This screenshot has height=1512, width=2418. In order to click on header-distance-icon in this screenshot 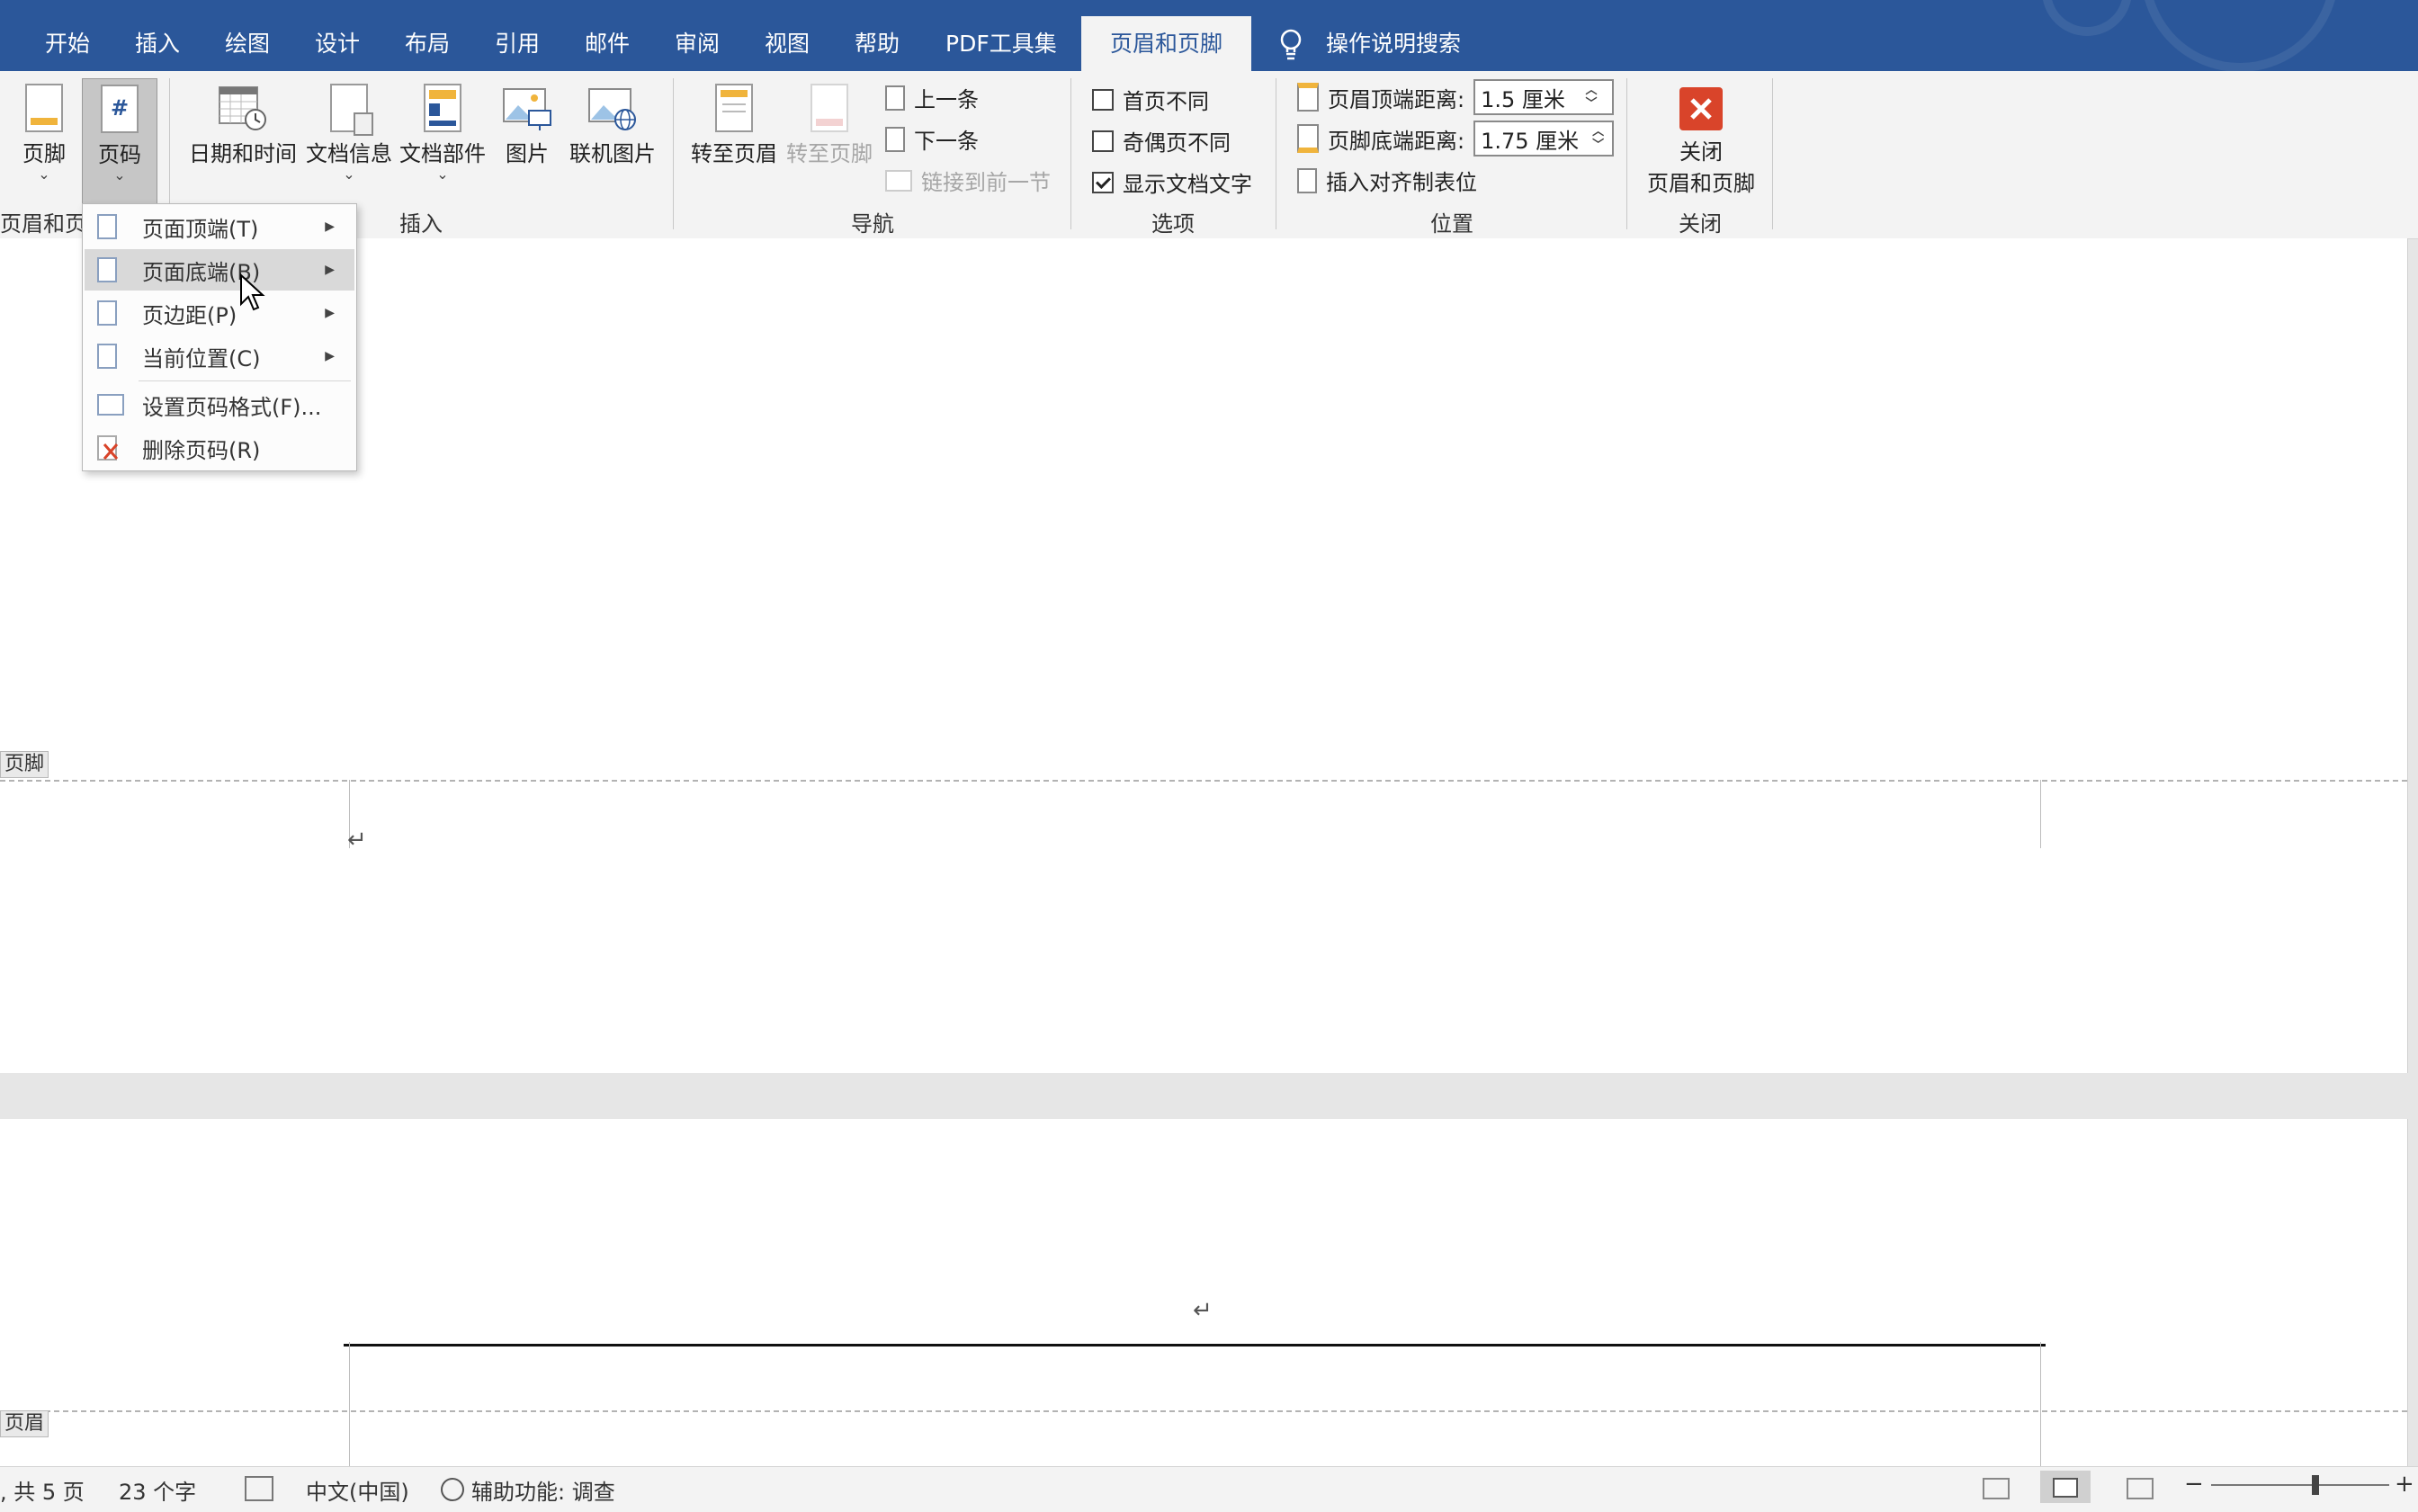, I will do `click(1308, 97)`.